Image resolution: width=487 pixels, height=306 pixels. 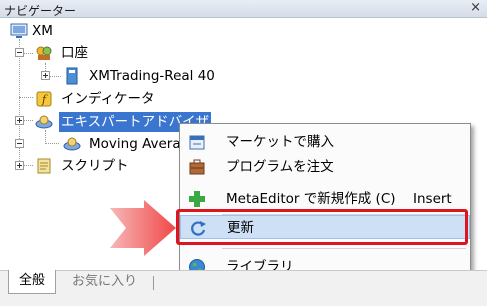 I want to click on menu-item-buy-market: マーケットで購入, so click(x=325, y=142).